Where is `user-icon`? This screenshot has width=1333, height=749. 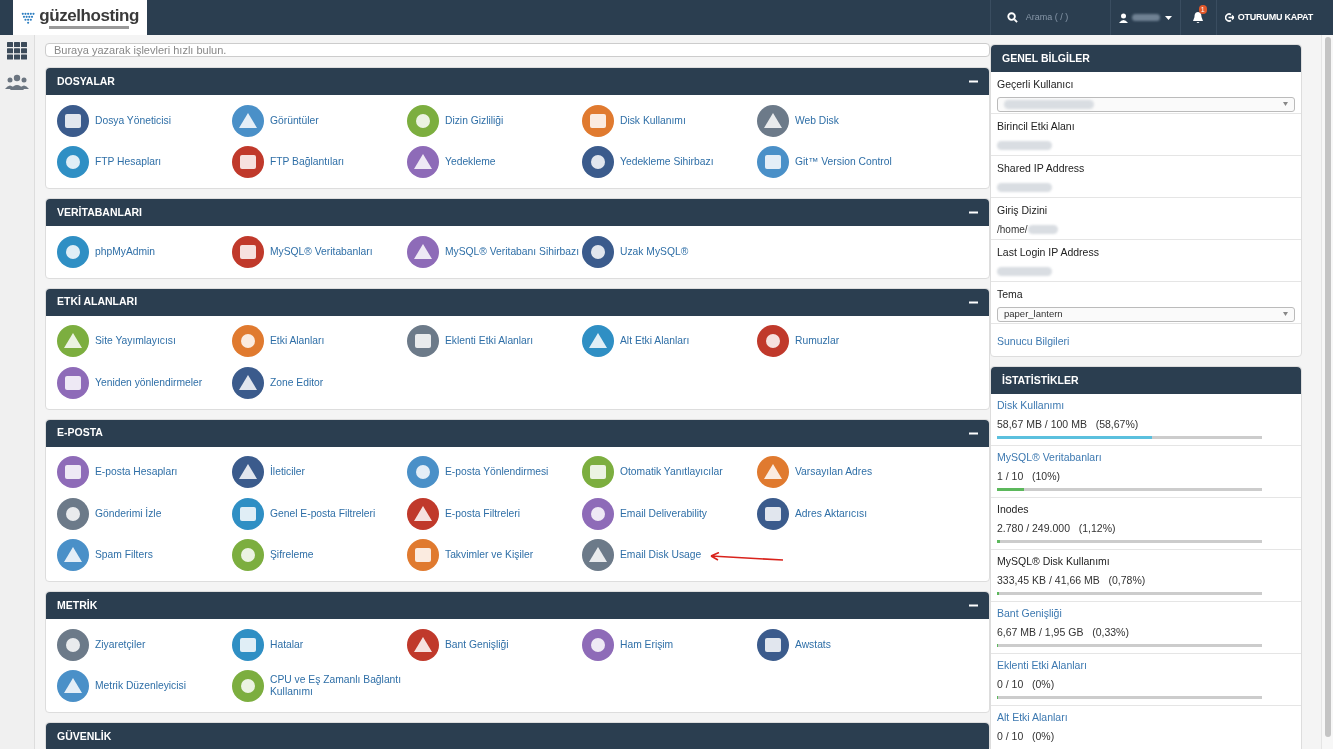 user-icon is located at coordinates (1123, 17).